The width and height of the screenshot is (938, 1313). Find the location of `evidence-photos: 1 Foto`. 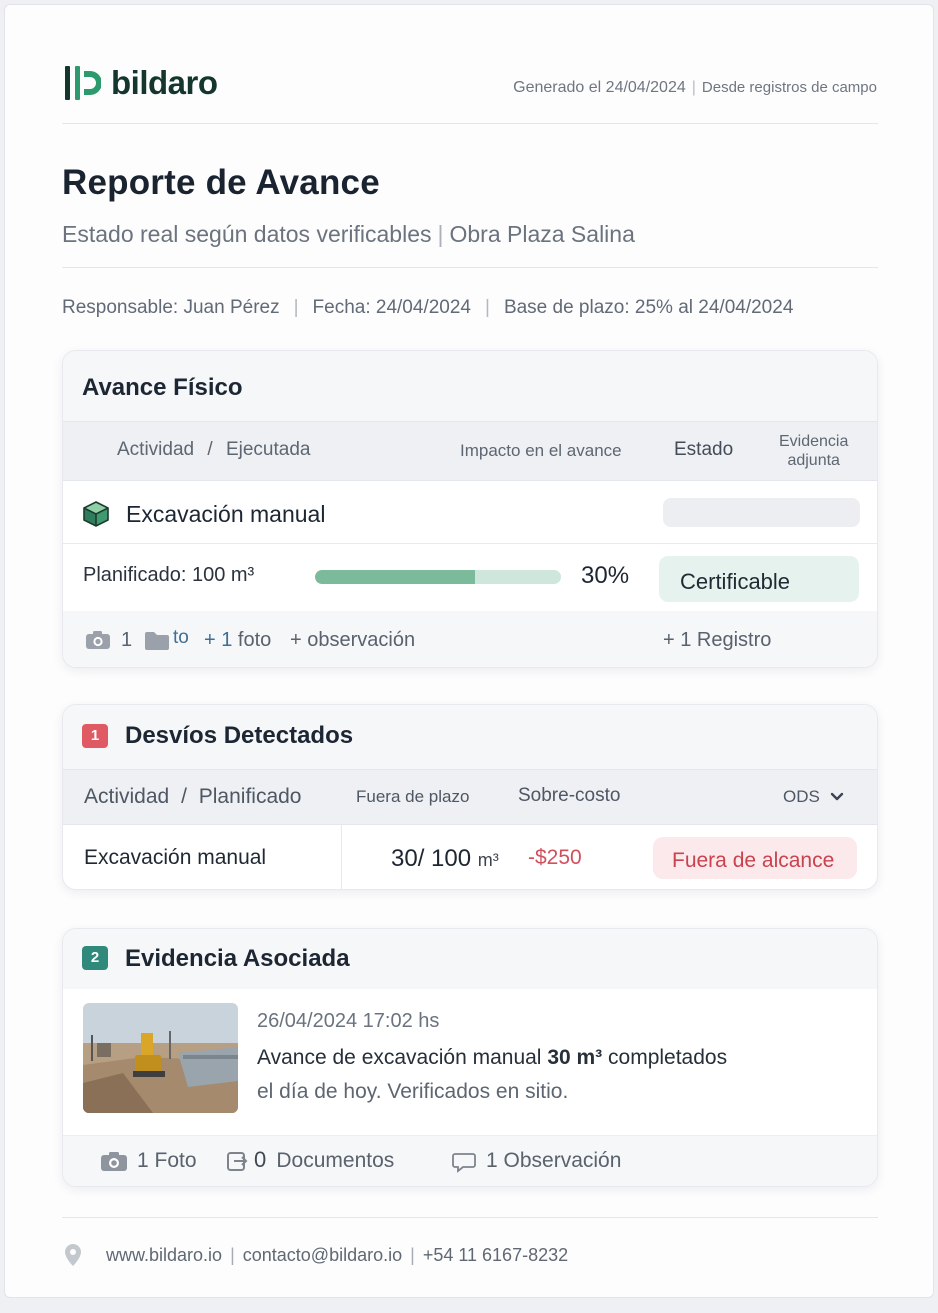

evidence-photos: 1 Foto is located at coordinates (167, 1161).